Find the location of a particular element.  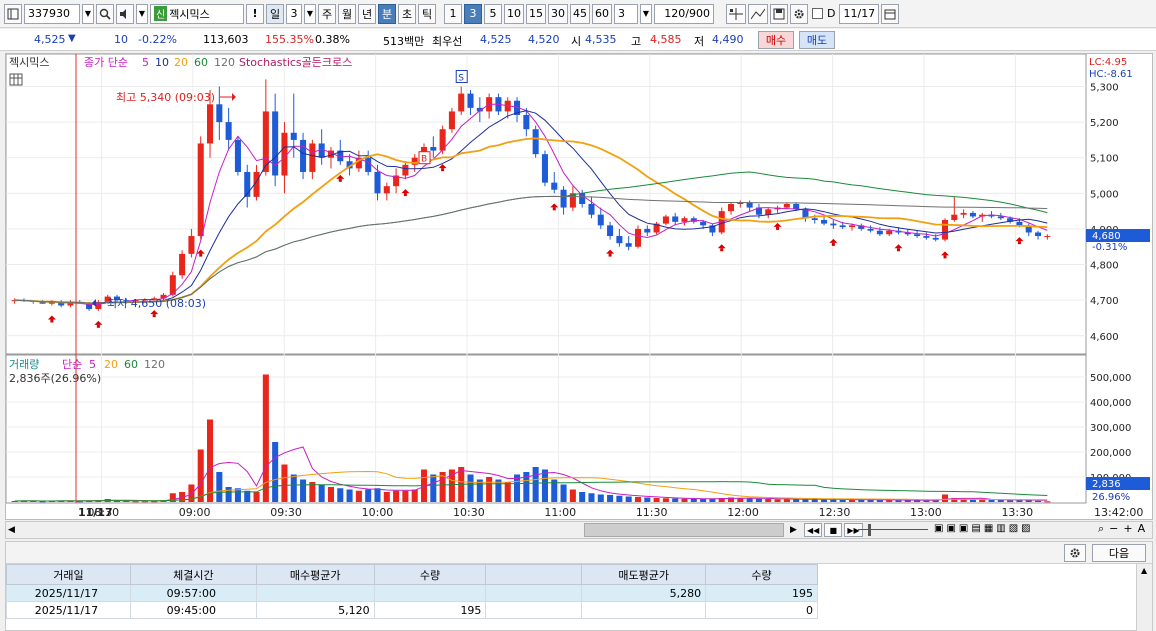

chart-tool-8-icon: ▨ is located at coordinates (1025, 528).